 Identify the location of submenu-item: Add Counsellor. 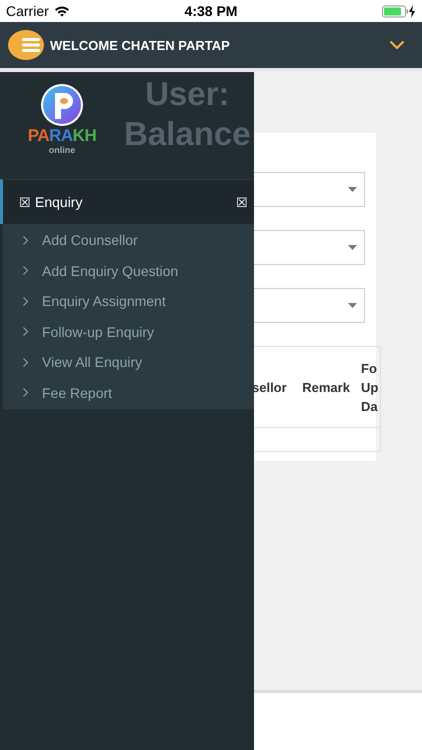
(128, 240).